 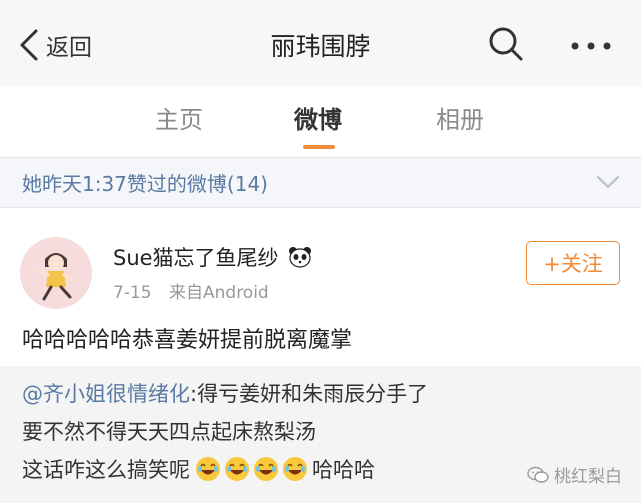 I want to click on profile-tabs: 主页 微博 相册, so click(x=320, y=122).